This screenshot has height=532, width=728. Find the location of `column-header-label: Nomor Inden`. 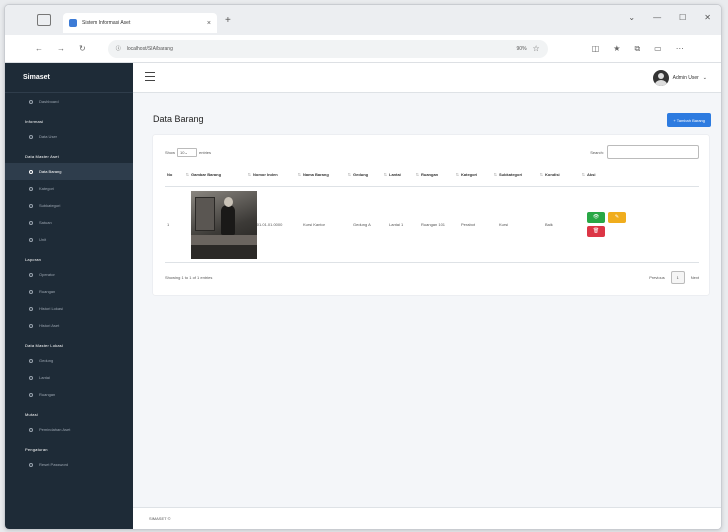

column-header-label: Nomor Inden is located at coordinates (265, 174).